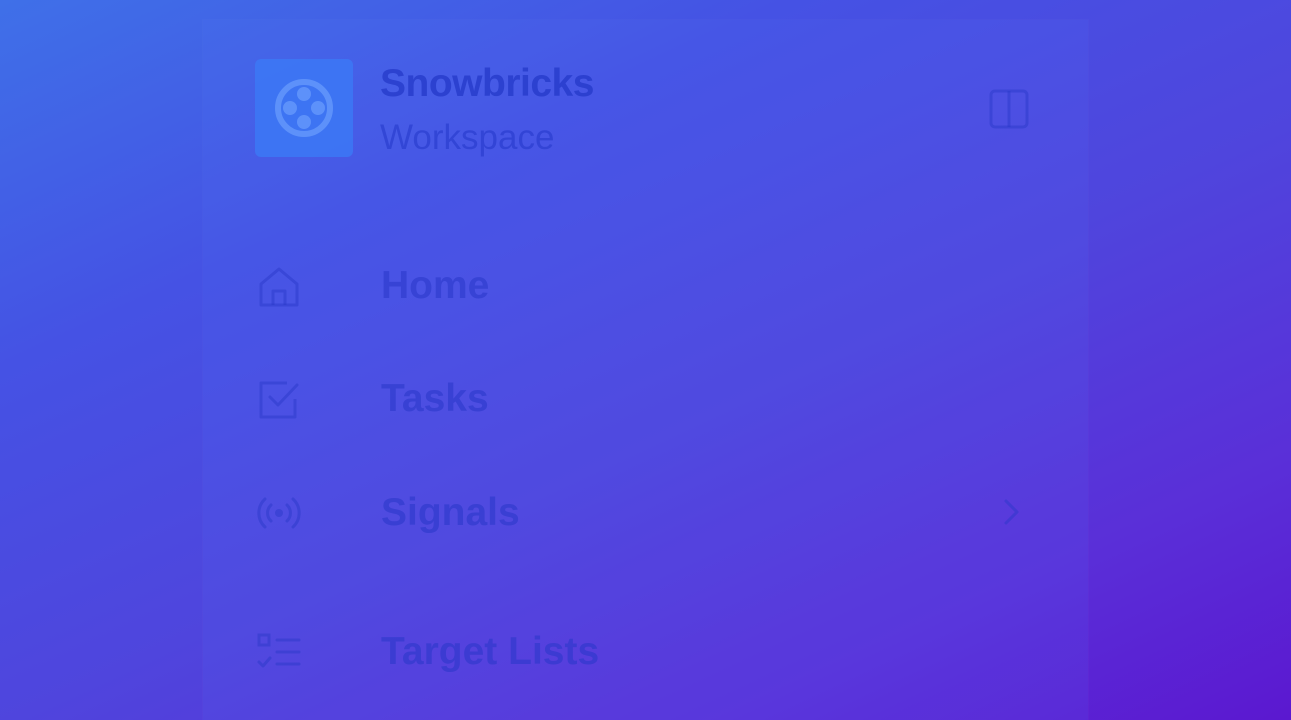  I want to click on nav-label-home: Home, so click(435, 285).